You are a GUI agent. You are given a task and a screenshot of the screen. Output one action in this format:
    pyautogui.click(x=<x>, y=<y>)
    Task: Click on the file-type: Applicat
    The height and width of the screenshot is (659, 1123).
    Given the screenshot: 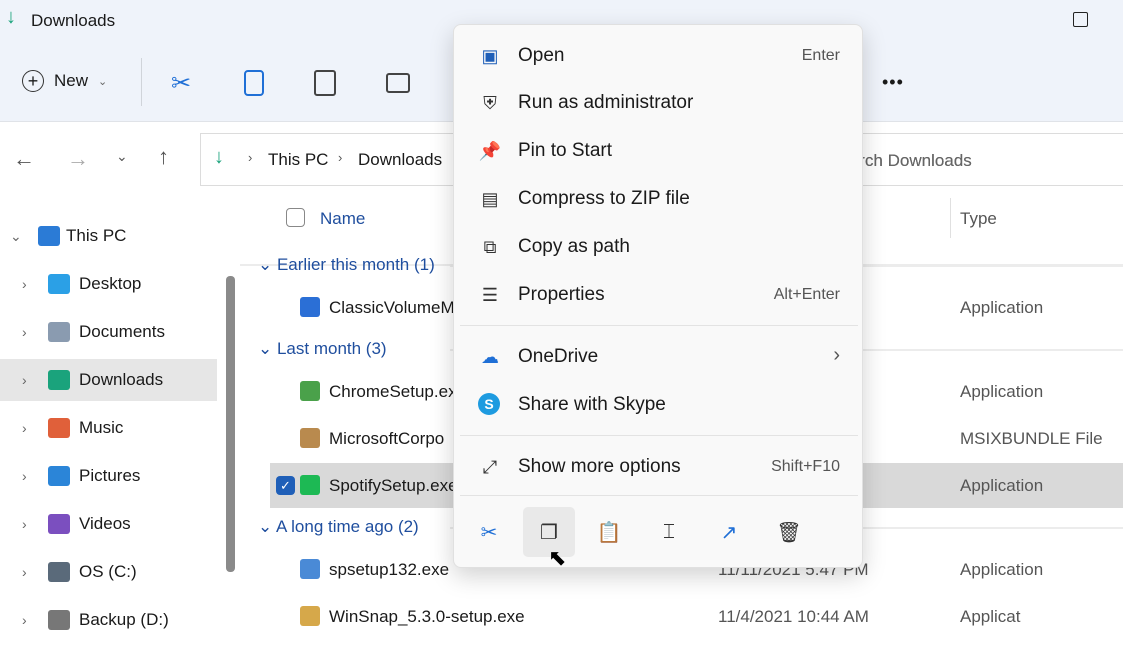 What is the action you would take?
    pyautogui.click(x=990, y=616)
    